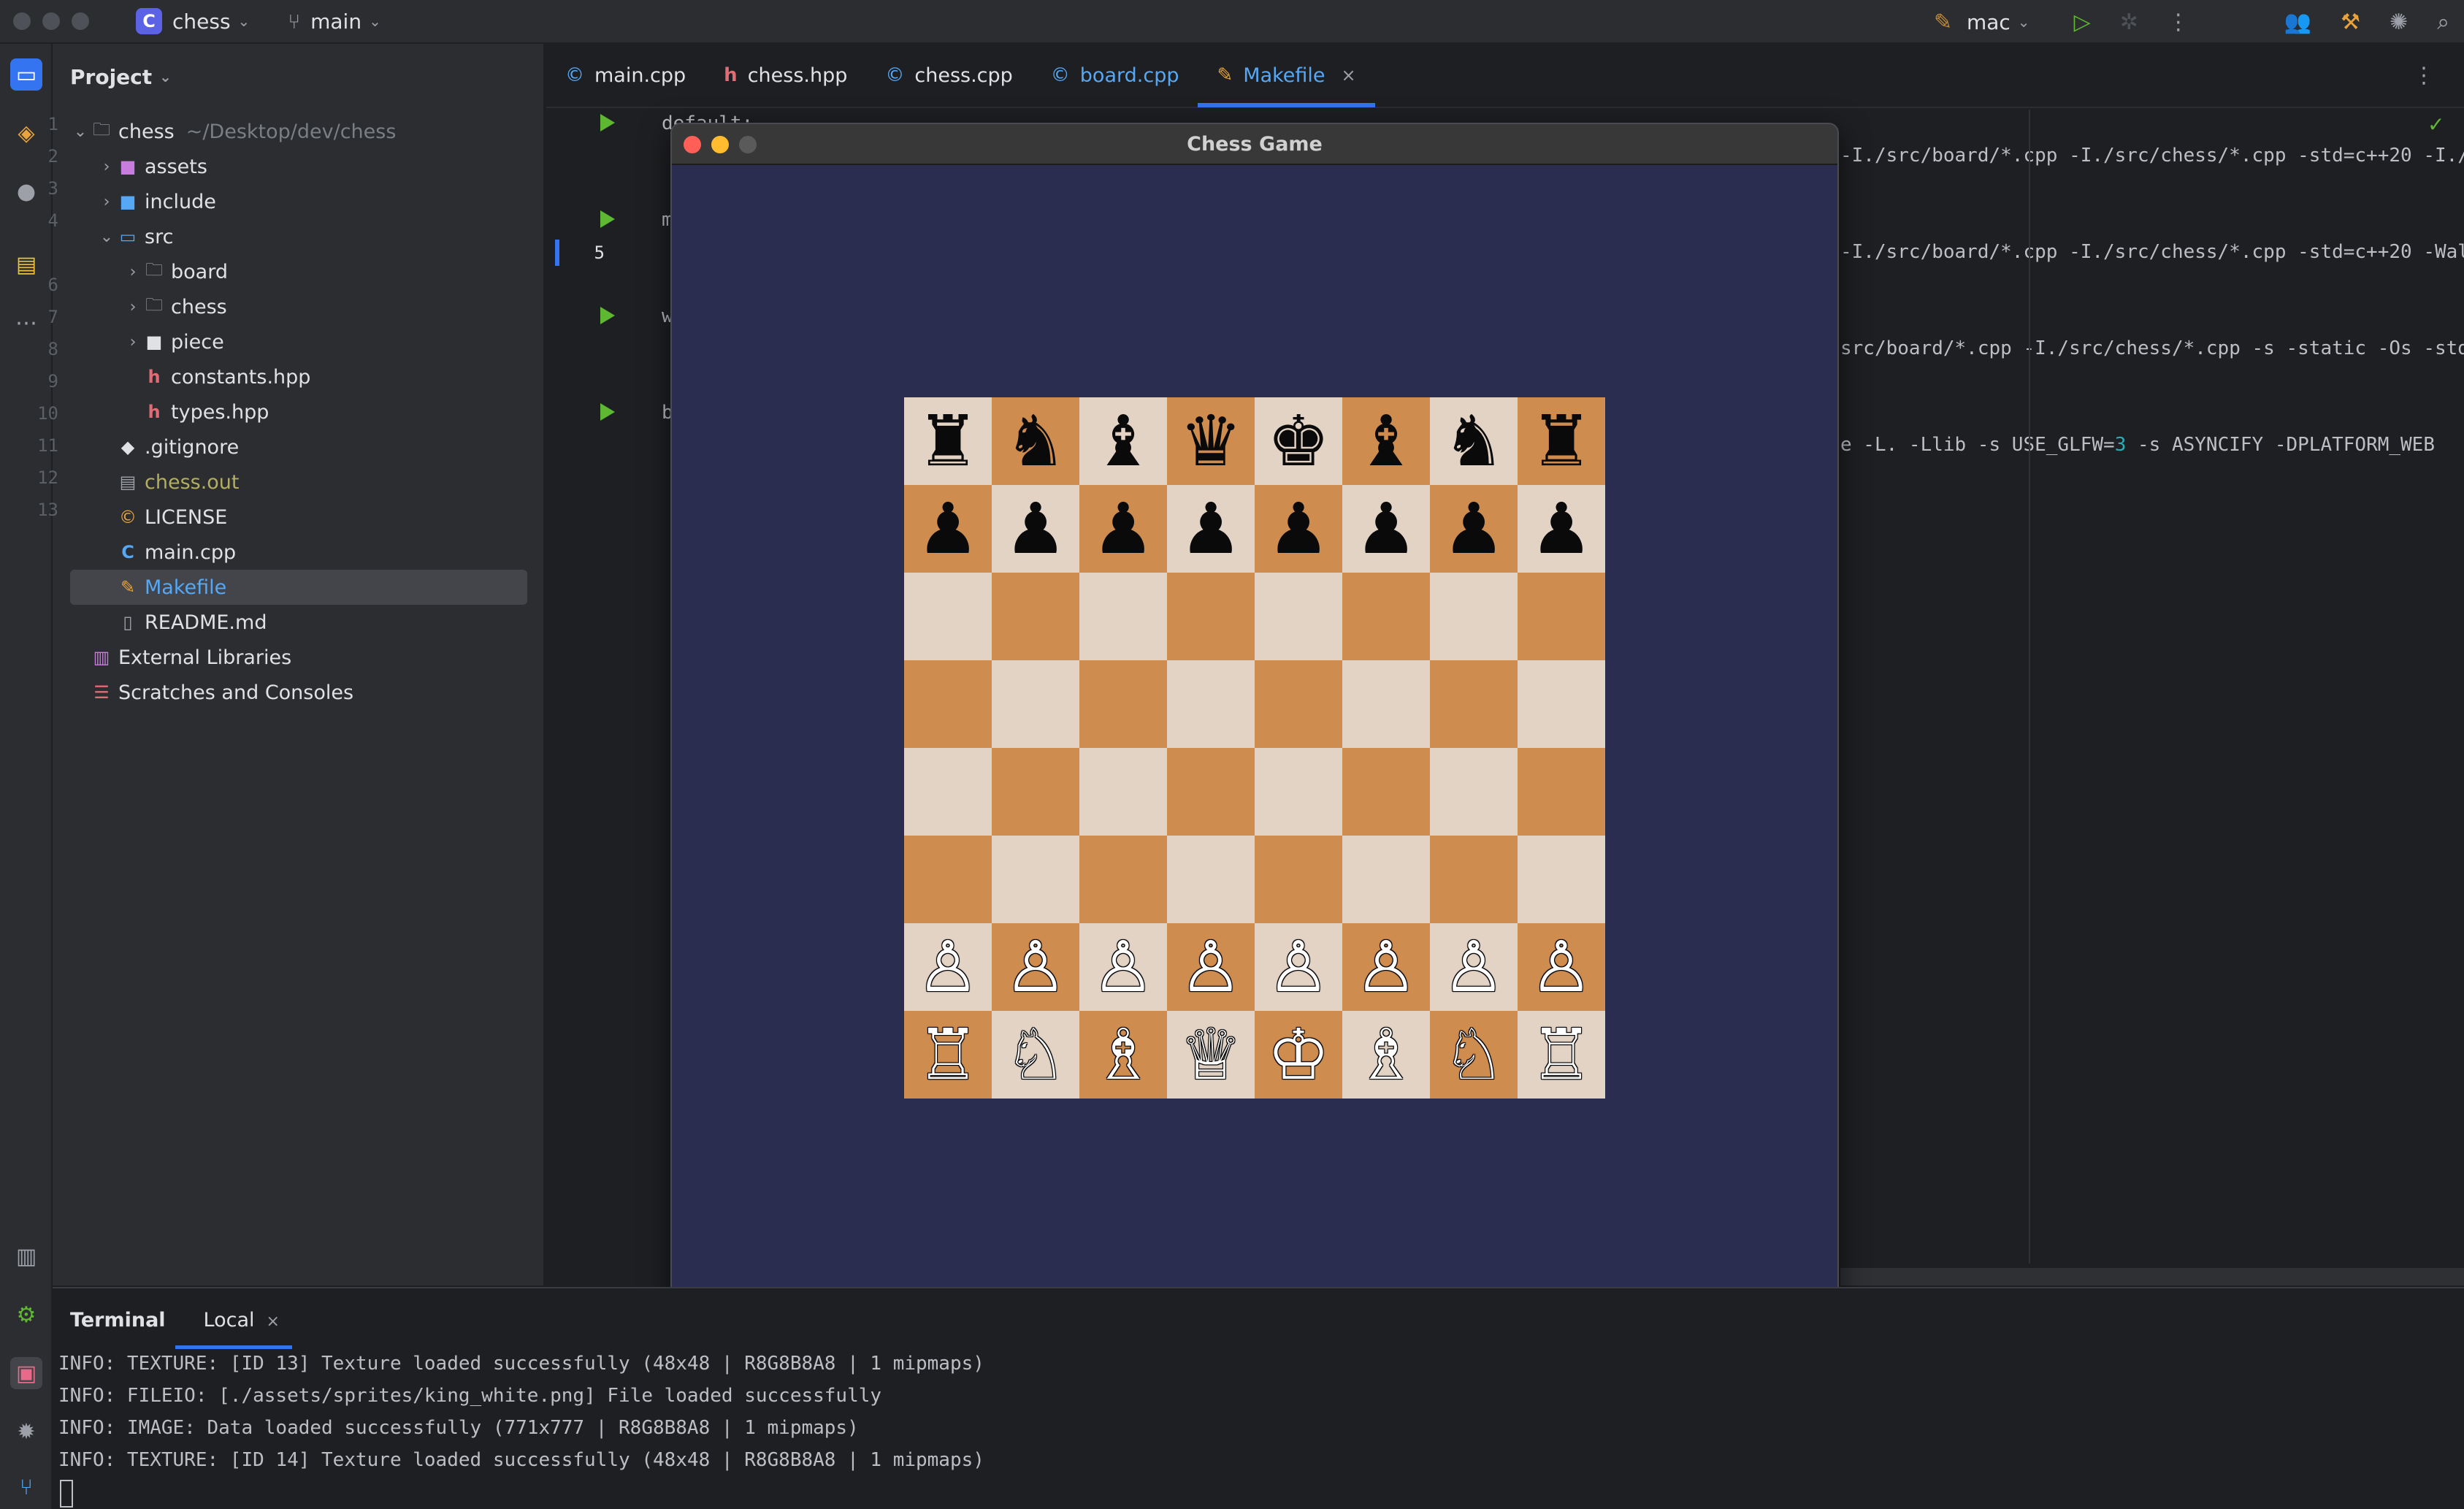 The image size is (2464, 1509). What do you see at coordinates (298, 622) in the screenshot?
I see `tree-item-readme: ▯ README.md` at bounding box center [298, 622].